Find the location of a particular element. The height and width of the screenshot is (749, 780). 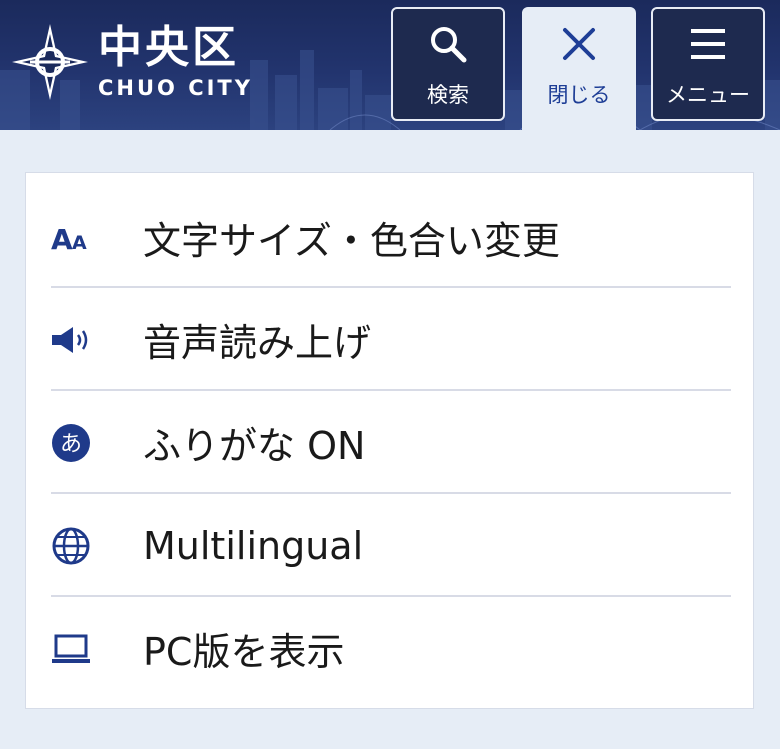

font-size-icon: A A is located at coordinates (72, 238).